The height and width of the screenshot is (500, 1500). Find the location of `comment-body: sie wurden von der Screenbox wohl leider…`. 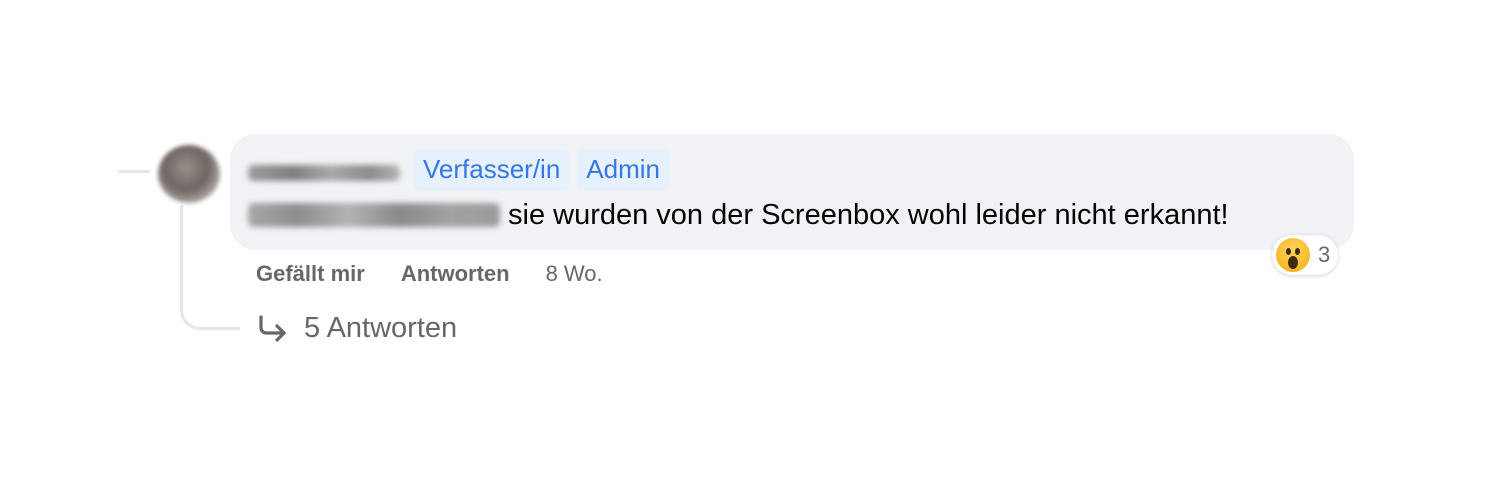

comment-body: sie wurden von der Screenbox wohl leider… is located at coordinates (738, 215).